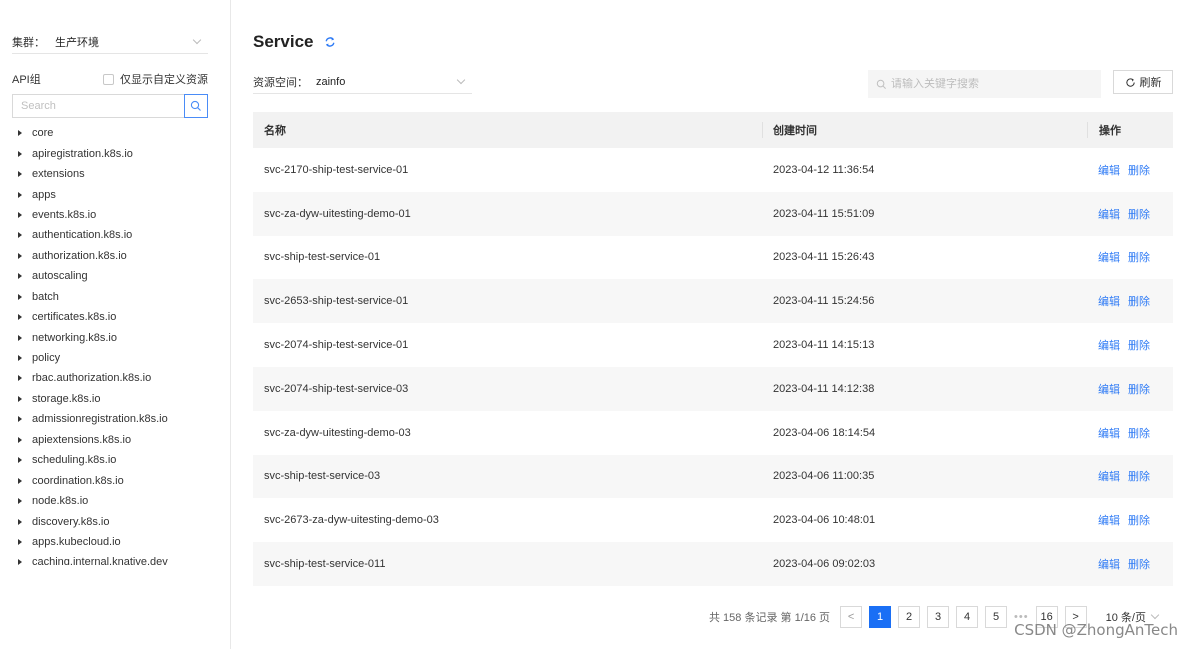  I want to click on page-title: Service, so click(283, 41).